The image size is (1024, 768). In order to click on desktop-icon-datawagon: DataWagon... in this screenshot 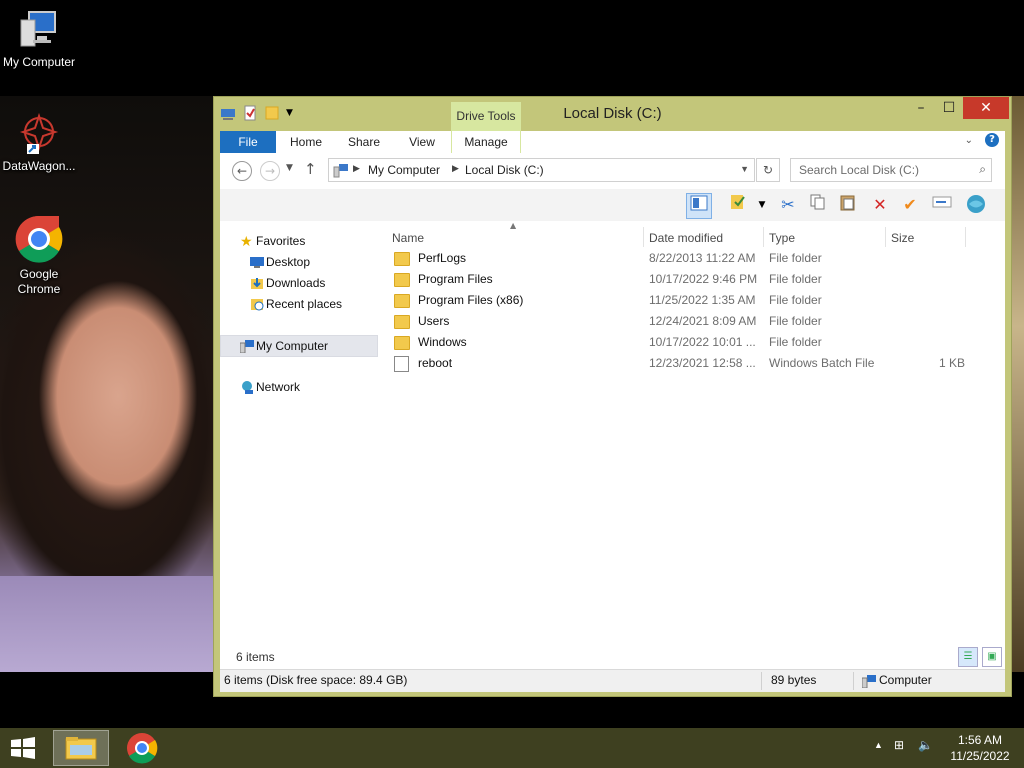, I will do `click(39, 142)`.